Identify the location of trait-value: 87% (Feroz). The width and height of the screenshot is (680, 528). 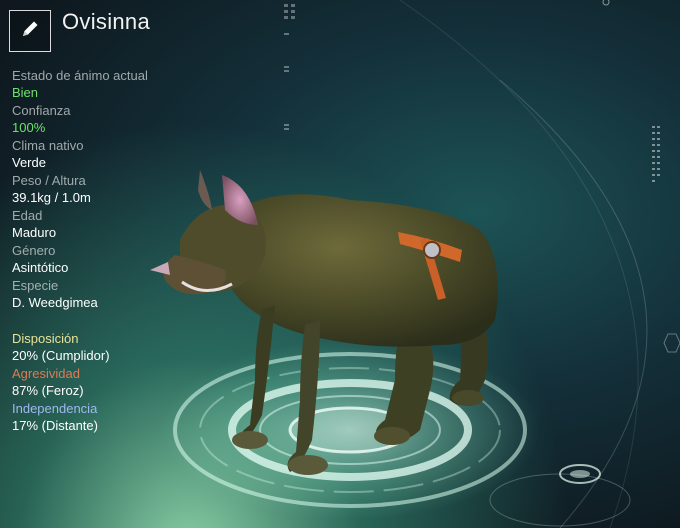
(48, 390).